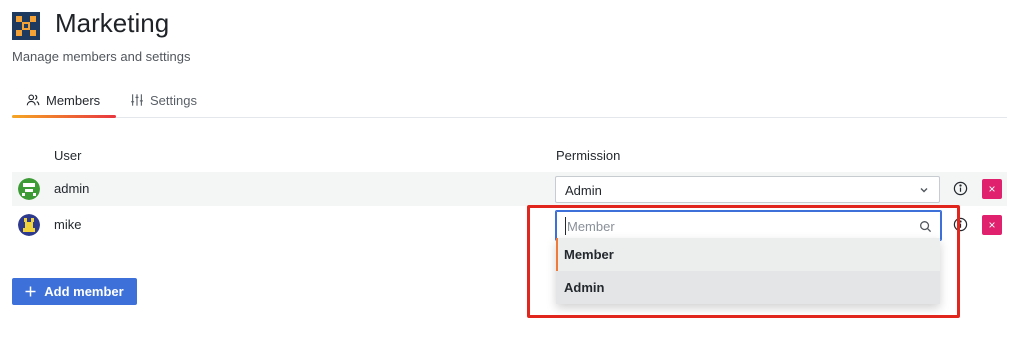  I want to click on username: mike, so click(68, 224).